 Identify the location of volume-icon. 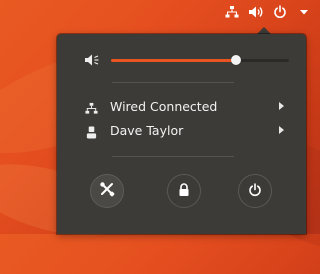
(256, 12).